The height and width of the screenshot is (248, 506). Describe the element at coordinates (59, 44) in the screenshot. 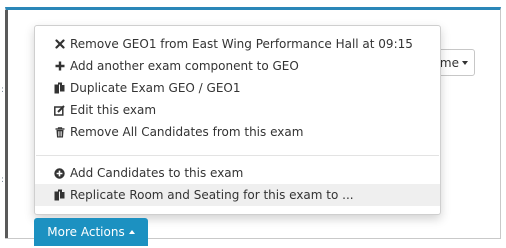

I see `times-icon` at that location.